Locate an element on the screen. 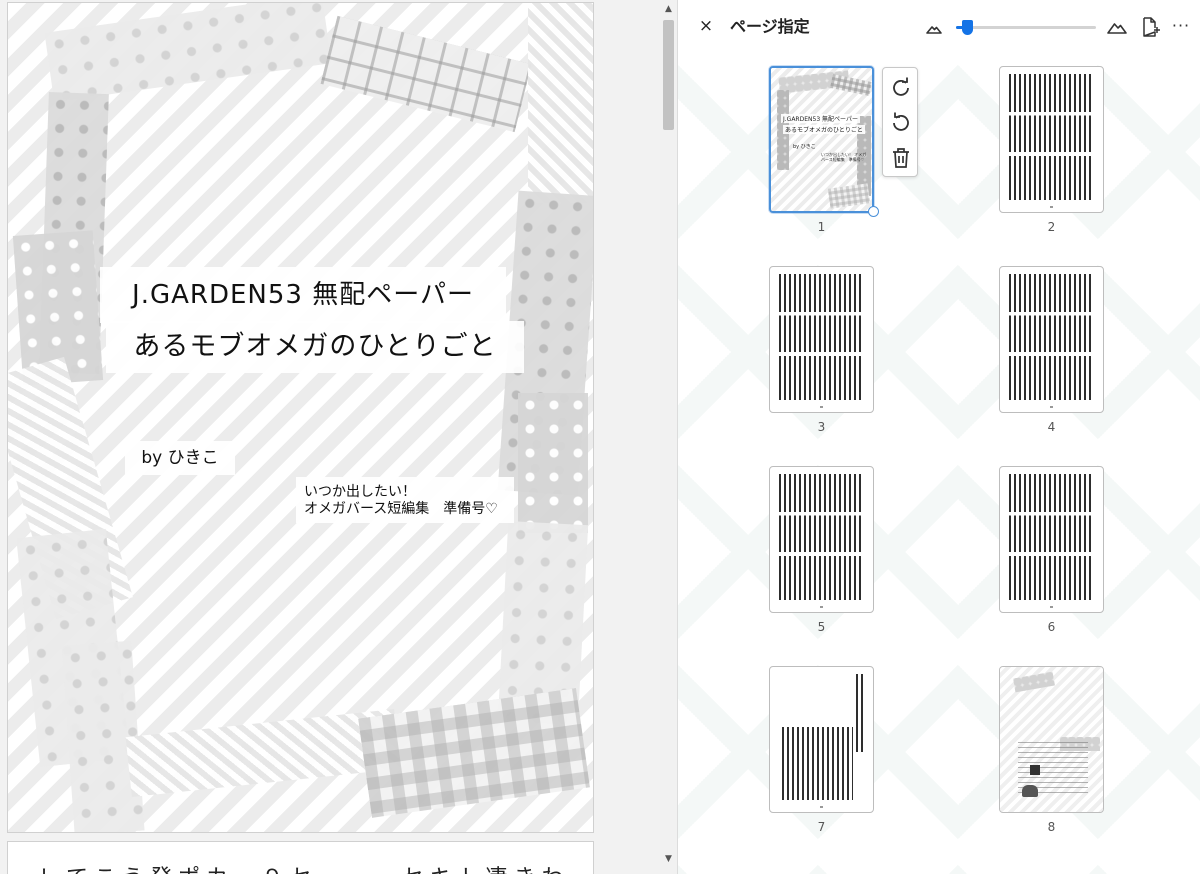 This screenshot has width=1200, height=874. panel-title: ページ指定 is located at coordinates (770, 26).